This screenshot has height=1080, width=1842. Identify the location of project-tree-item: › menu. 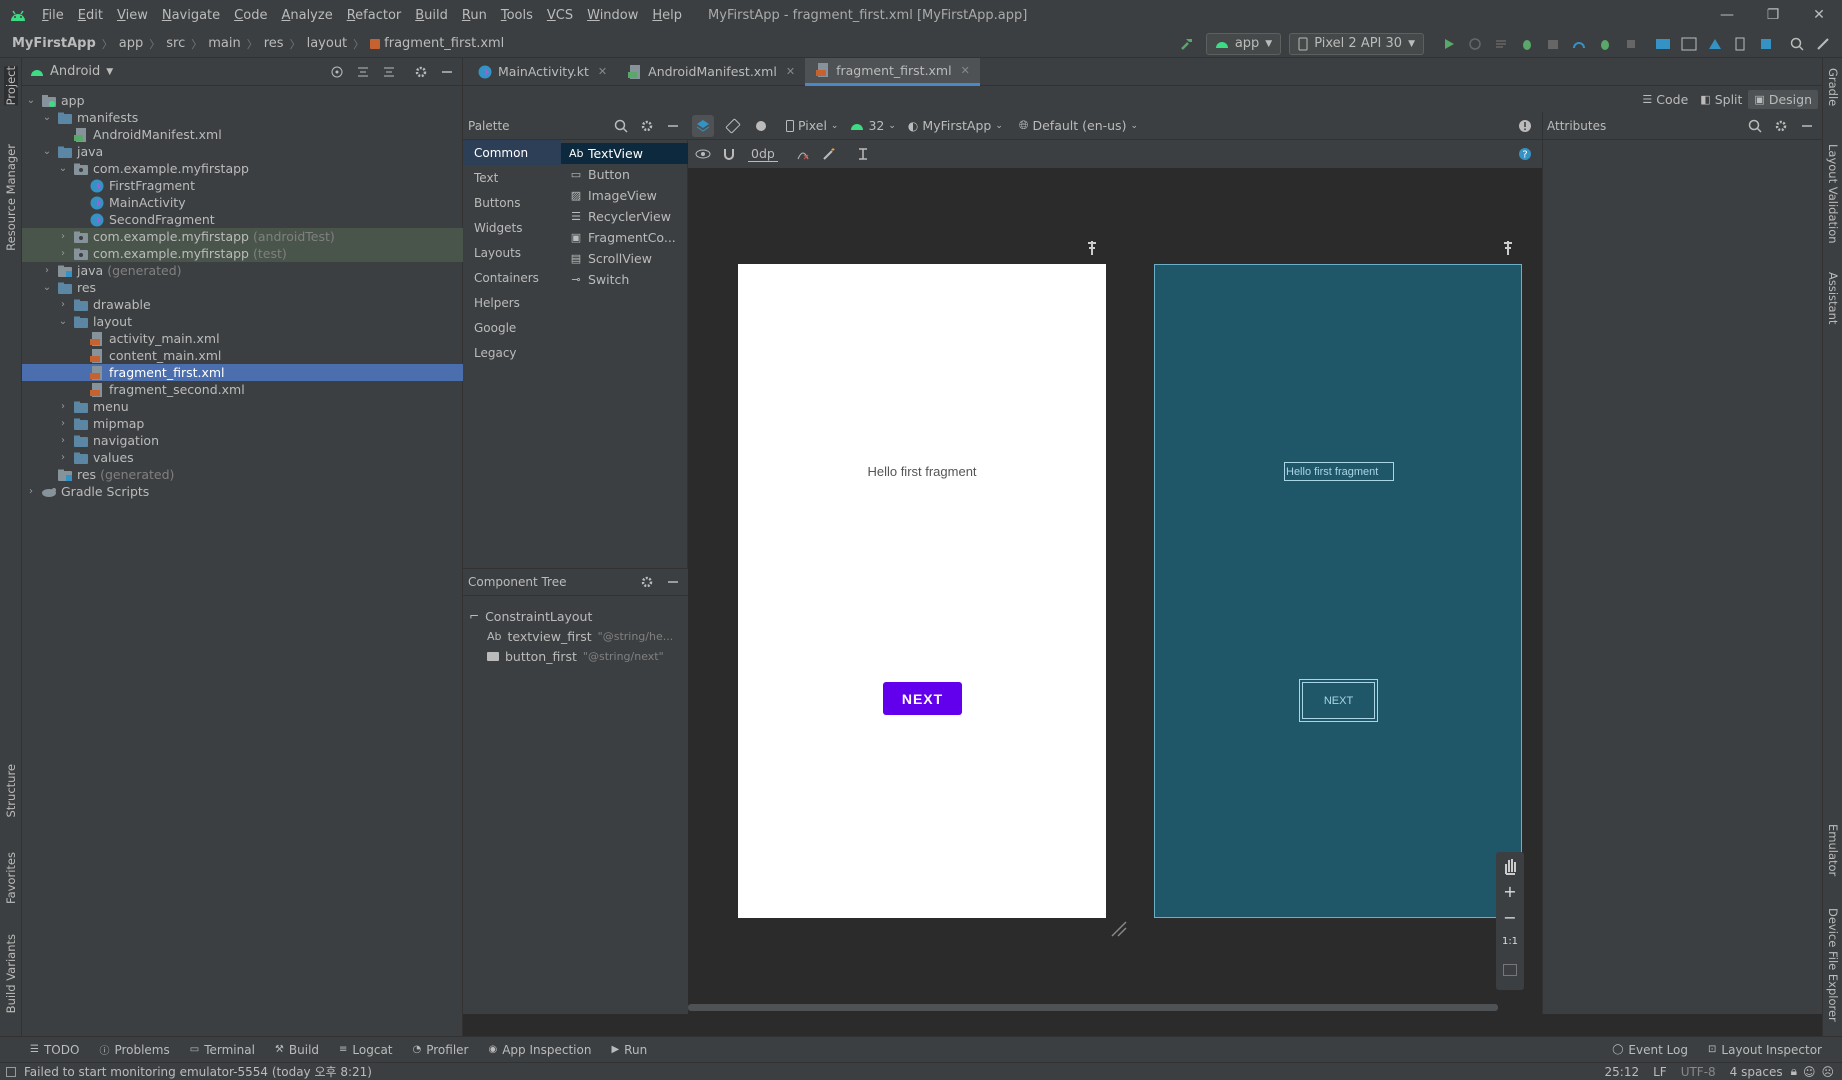
(242, 406).